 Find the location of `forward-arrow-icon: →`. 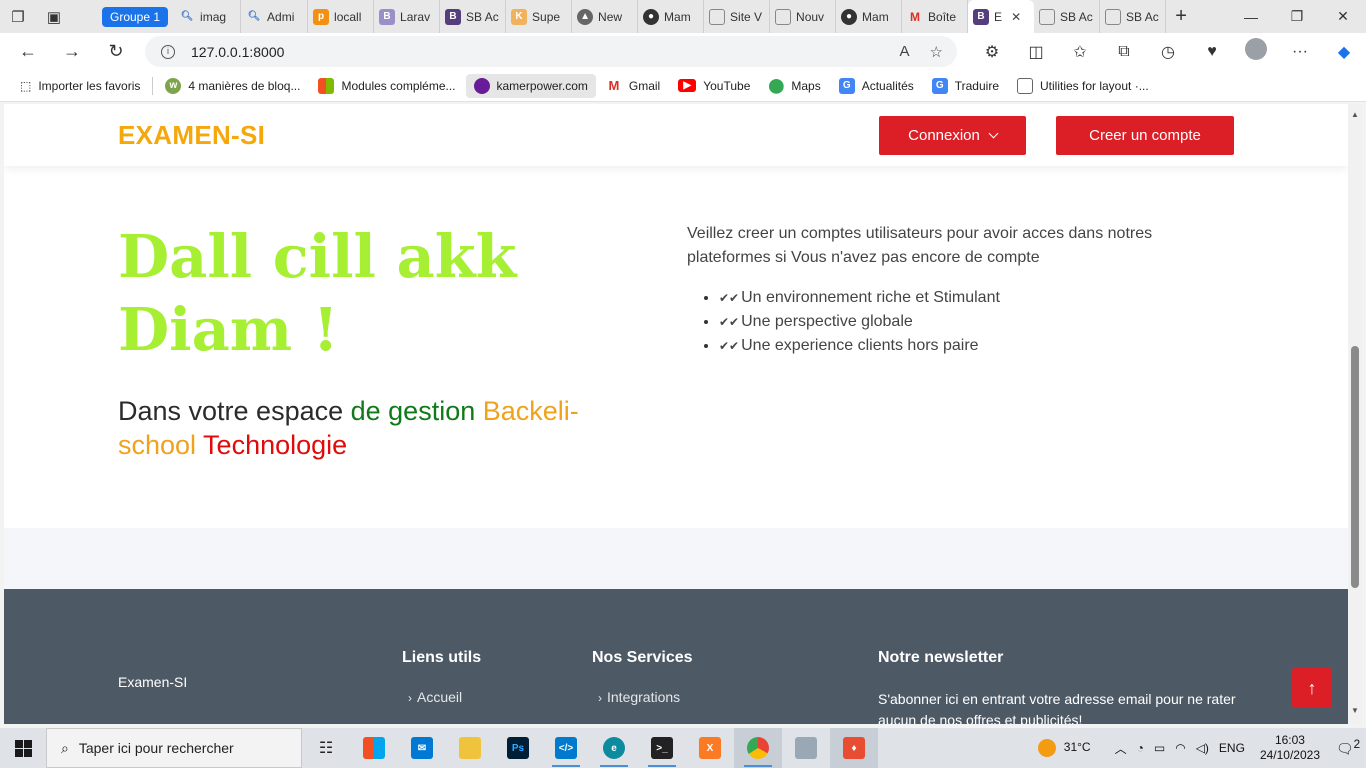

forward-arrow-icon: → is located at coordinates (72, 51).